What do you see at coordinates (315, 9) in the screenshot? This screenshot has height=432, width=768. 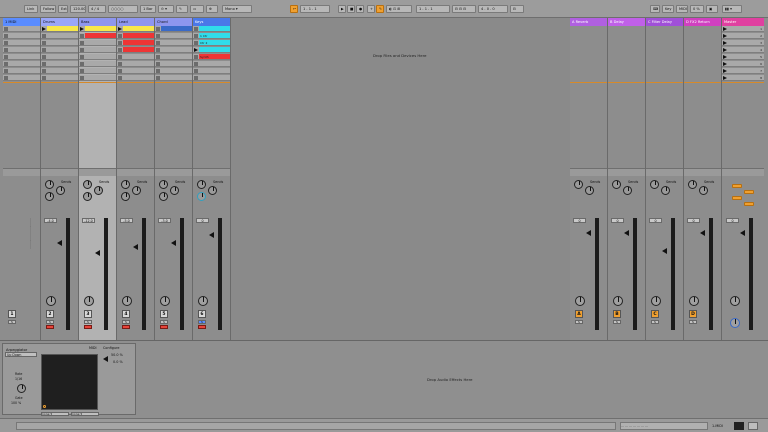 I see `arrangement-position: 1 . 1 . 1` at bounding box center [315, 9].